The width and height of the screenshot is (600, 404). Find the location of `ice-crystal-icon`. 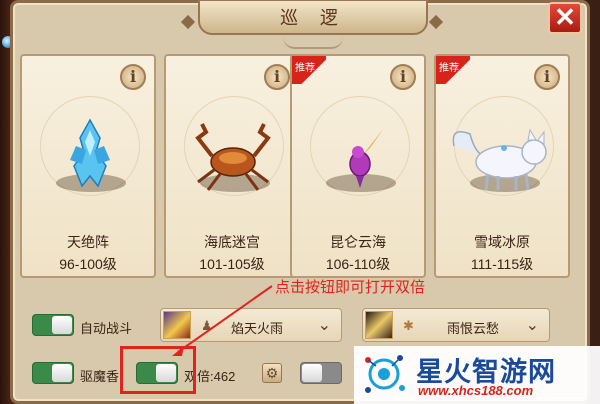

ice-crystal-icon is located at coordinates (90, 153).